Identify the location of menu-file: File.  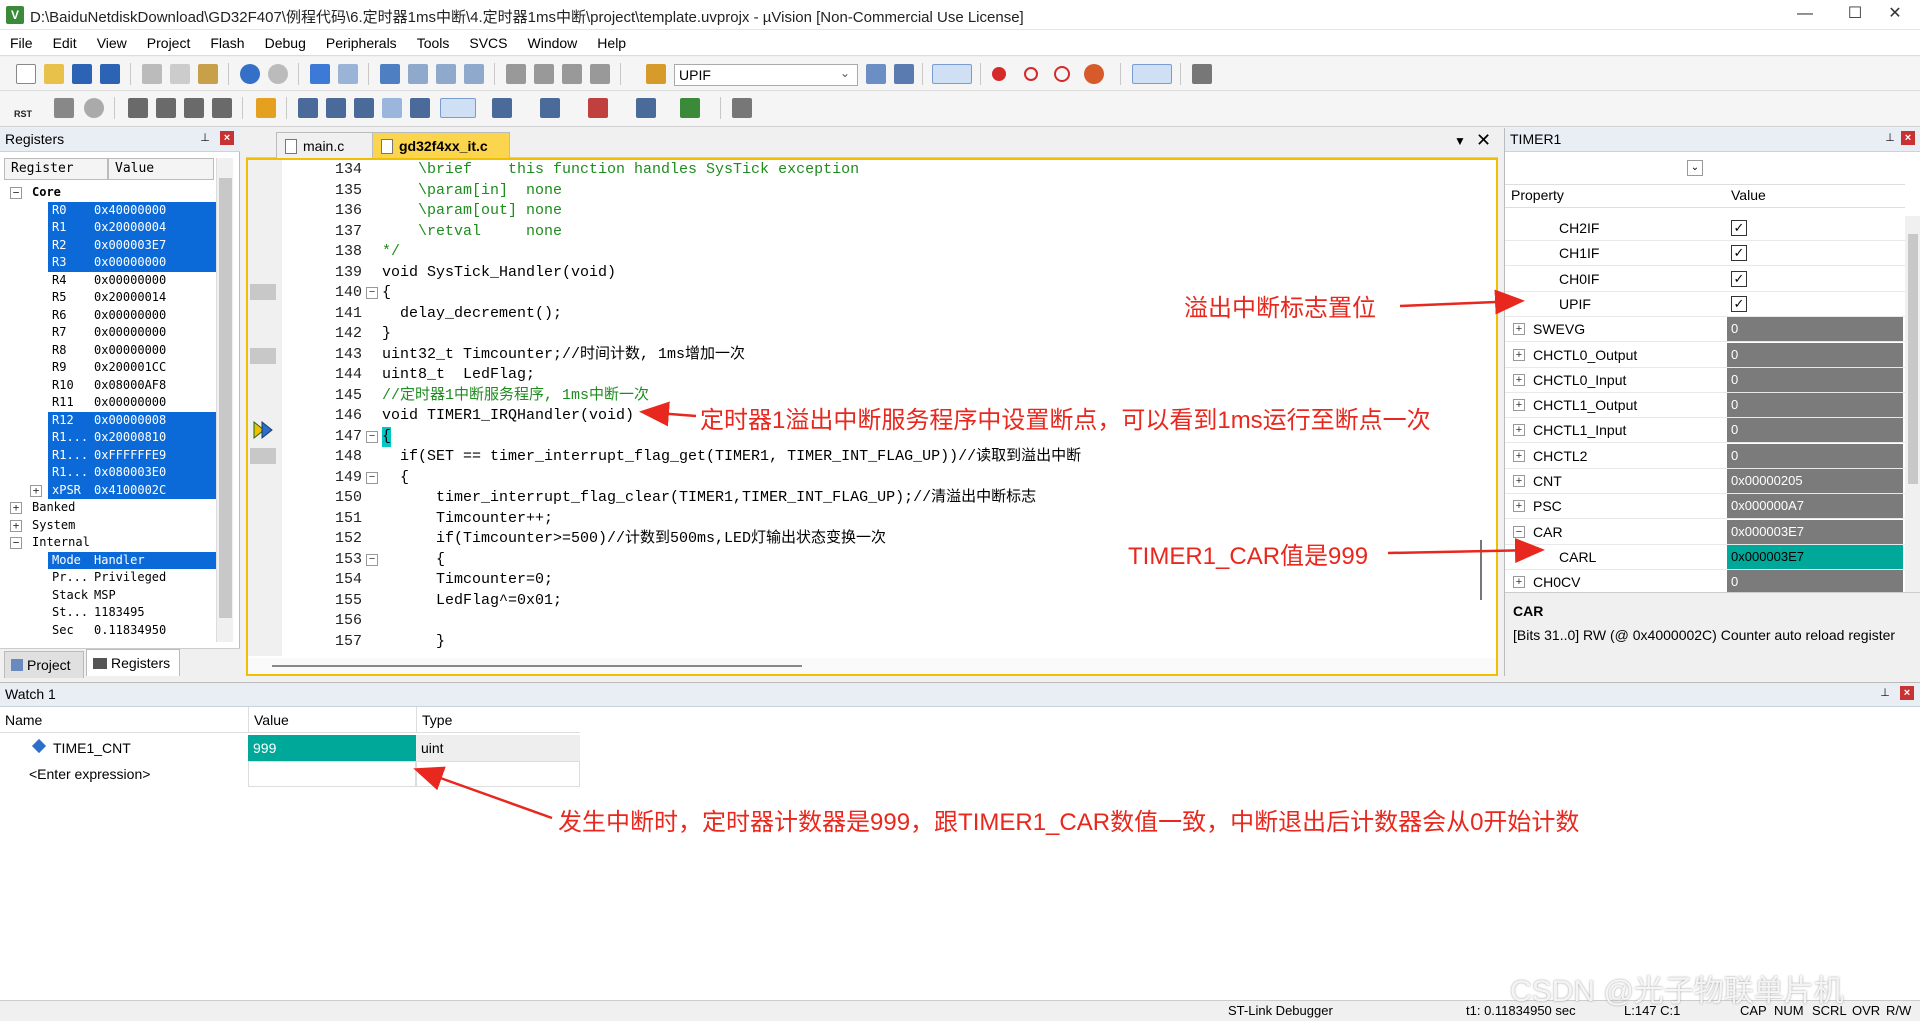
(21, 43).